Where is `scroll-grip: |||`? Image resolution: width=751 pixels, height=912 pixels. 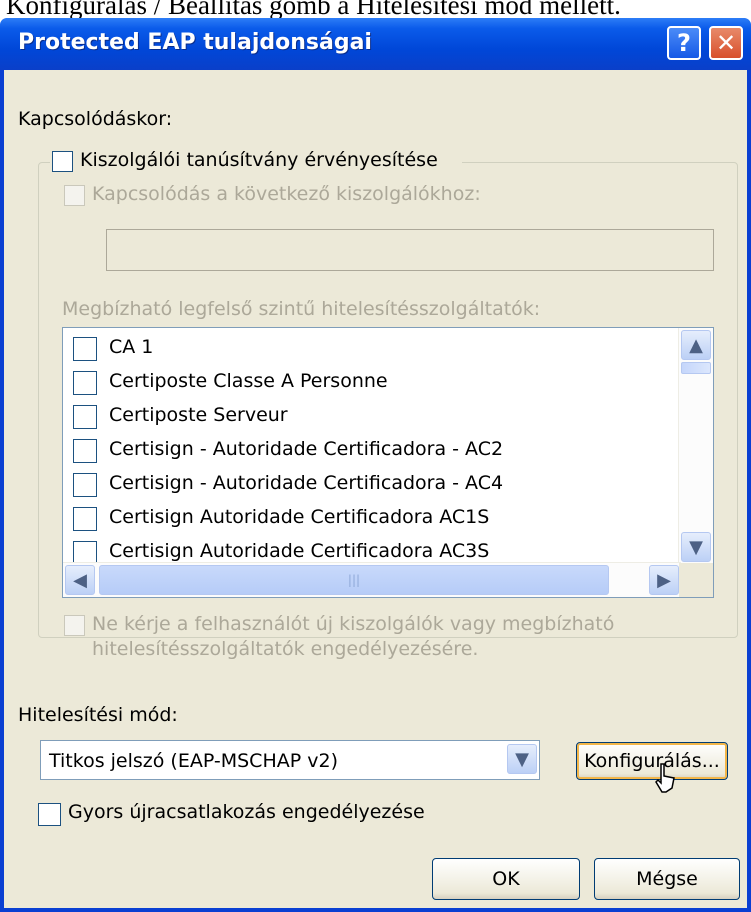 scroll-grip: ||| is located at coordinates (354, 580).